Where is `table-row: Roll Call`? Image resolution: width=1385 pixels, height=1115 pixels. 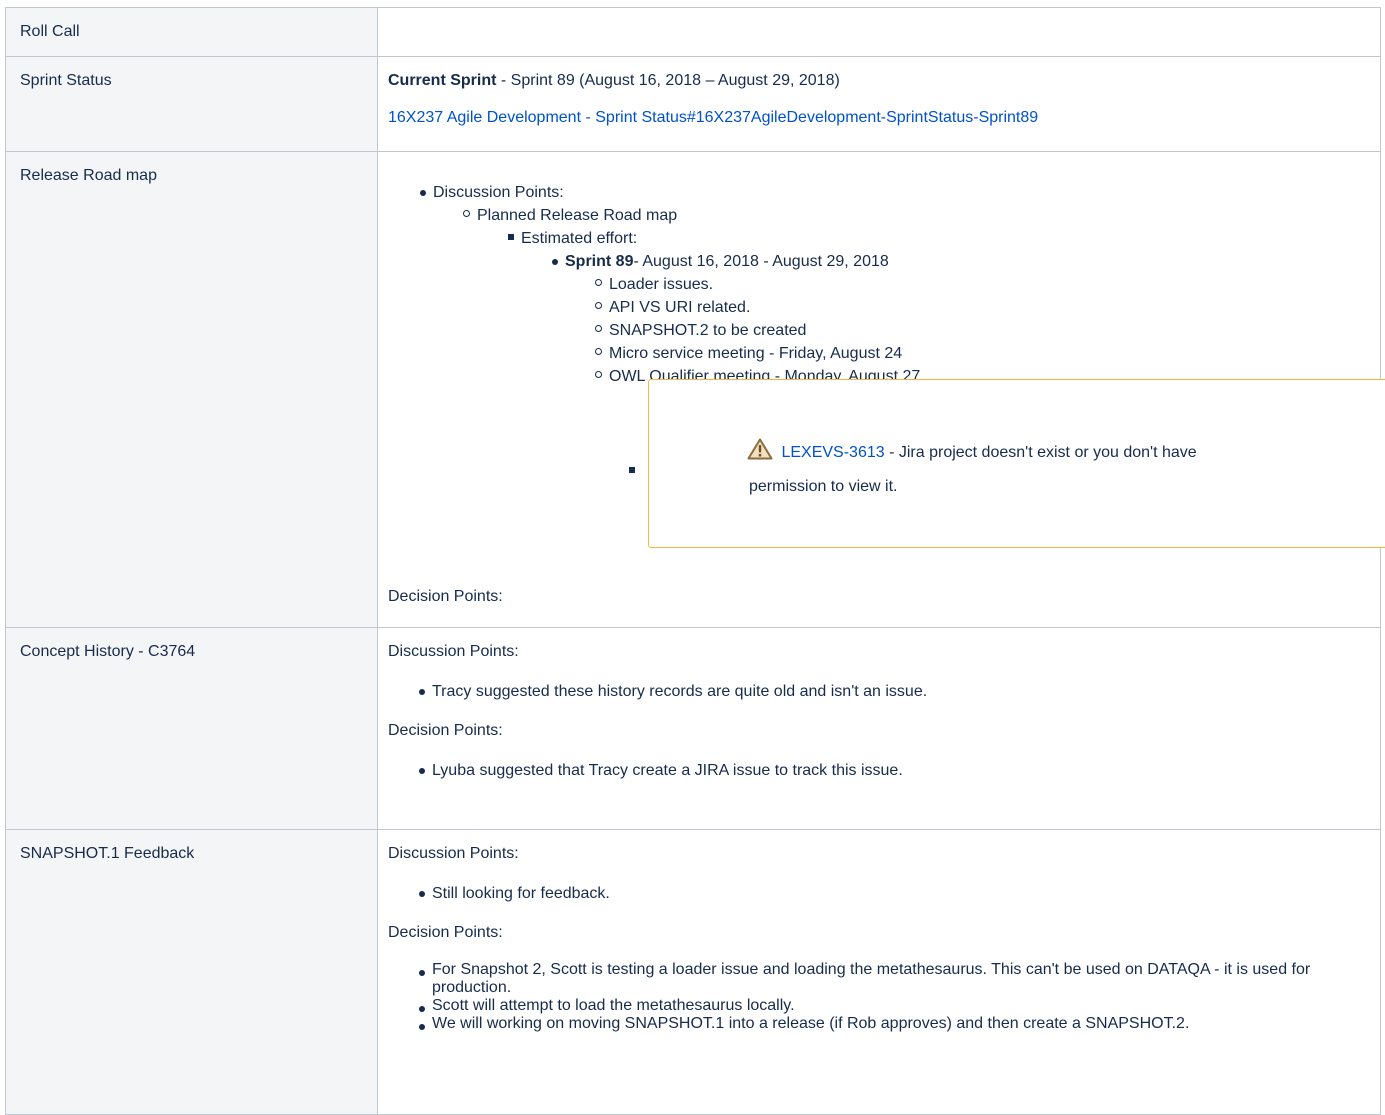
table-row: Roll Call is located at coordinates (693, 32).